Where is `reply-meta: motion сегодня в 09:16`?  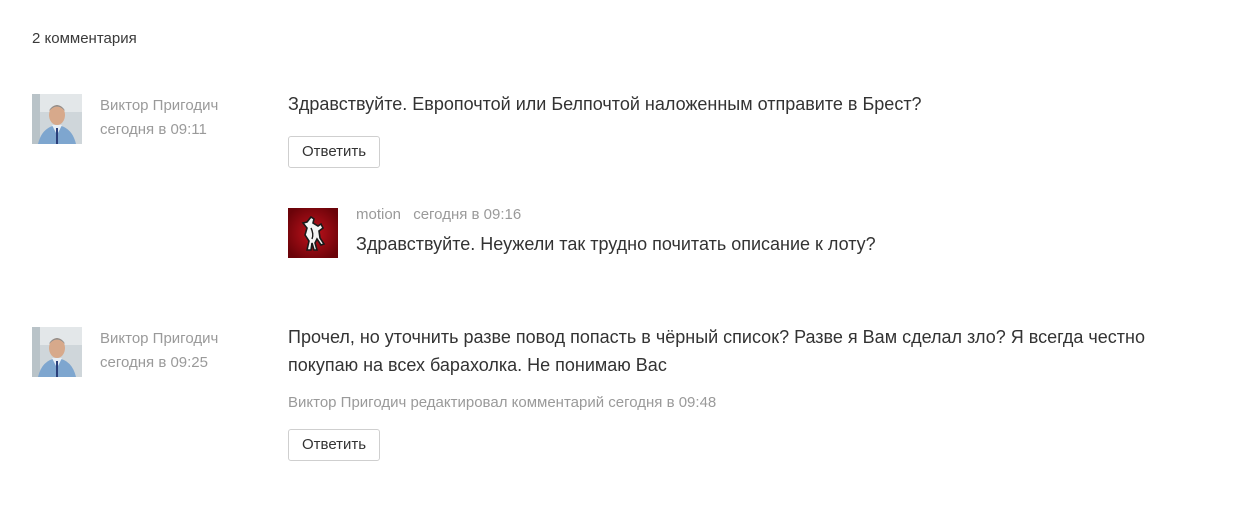 reply-meta: motion сегодня в 09:16 is located at coordinates (438, 214).